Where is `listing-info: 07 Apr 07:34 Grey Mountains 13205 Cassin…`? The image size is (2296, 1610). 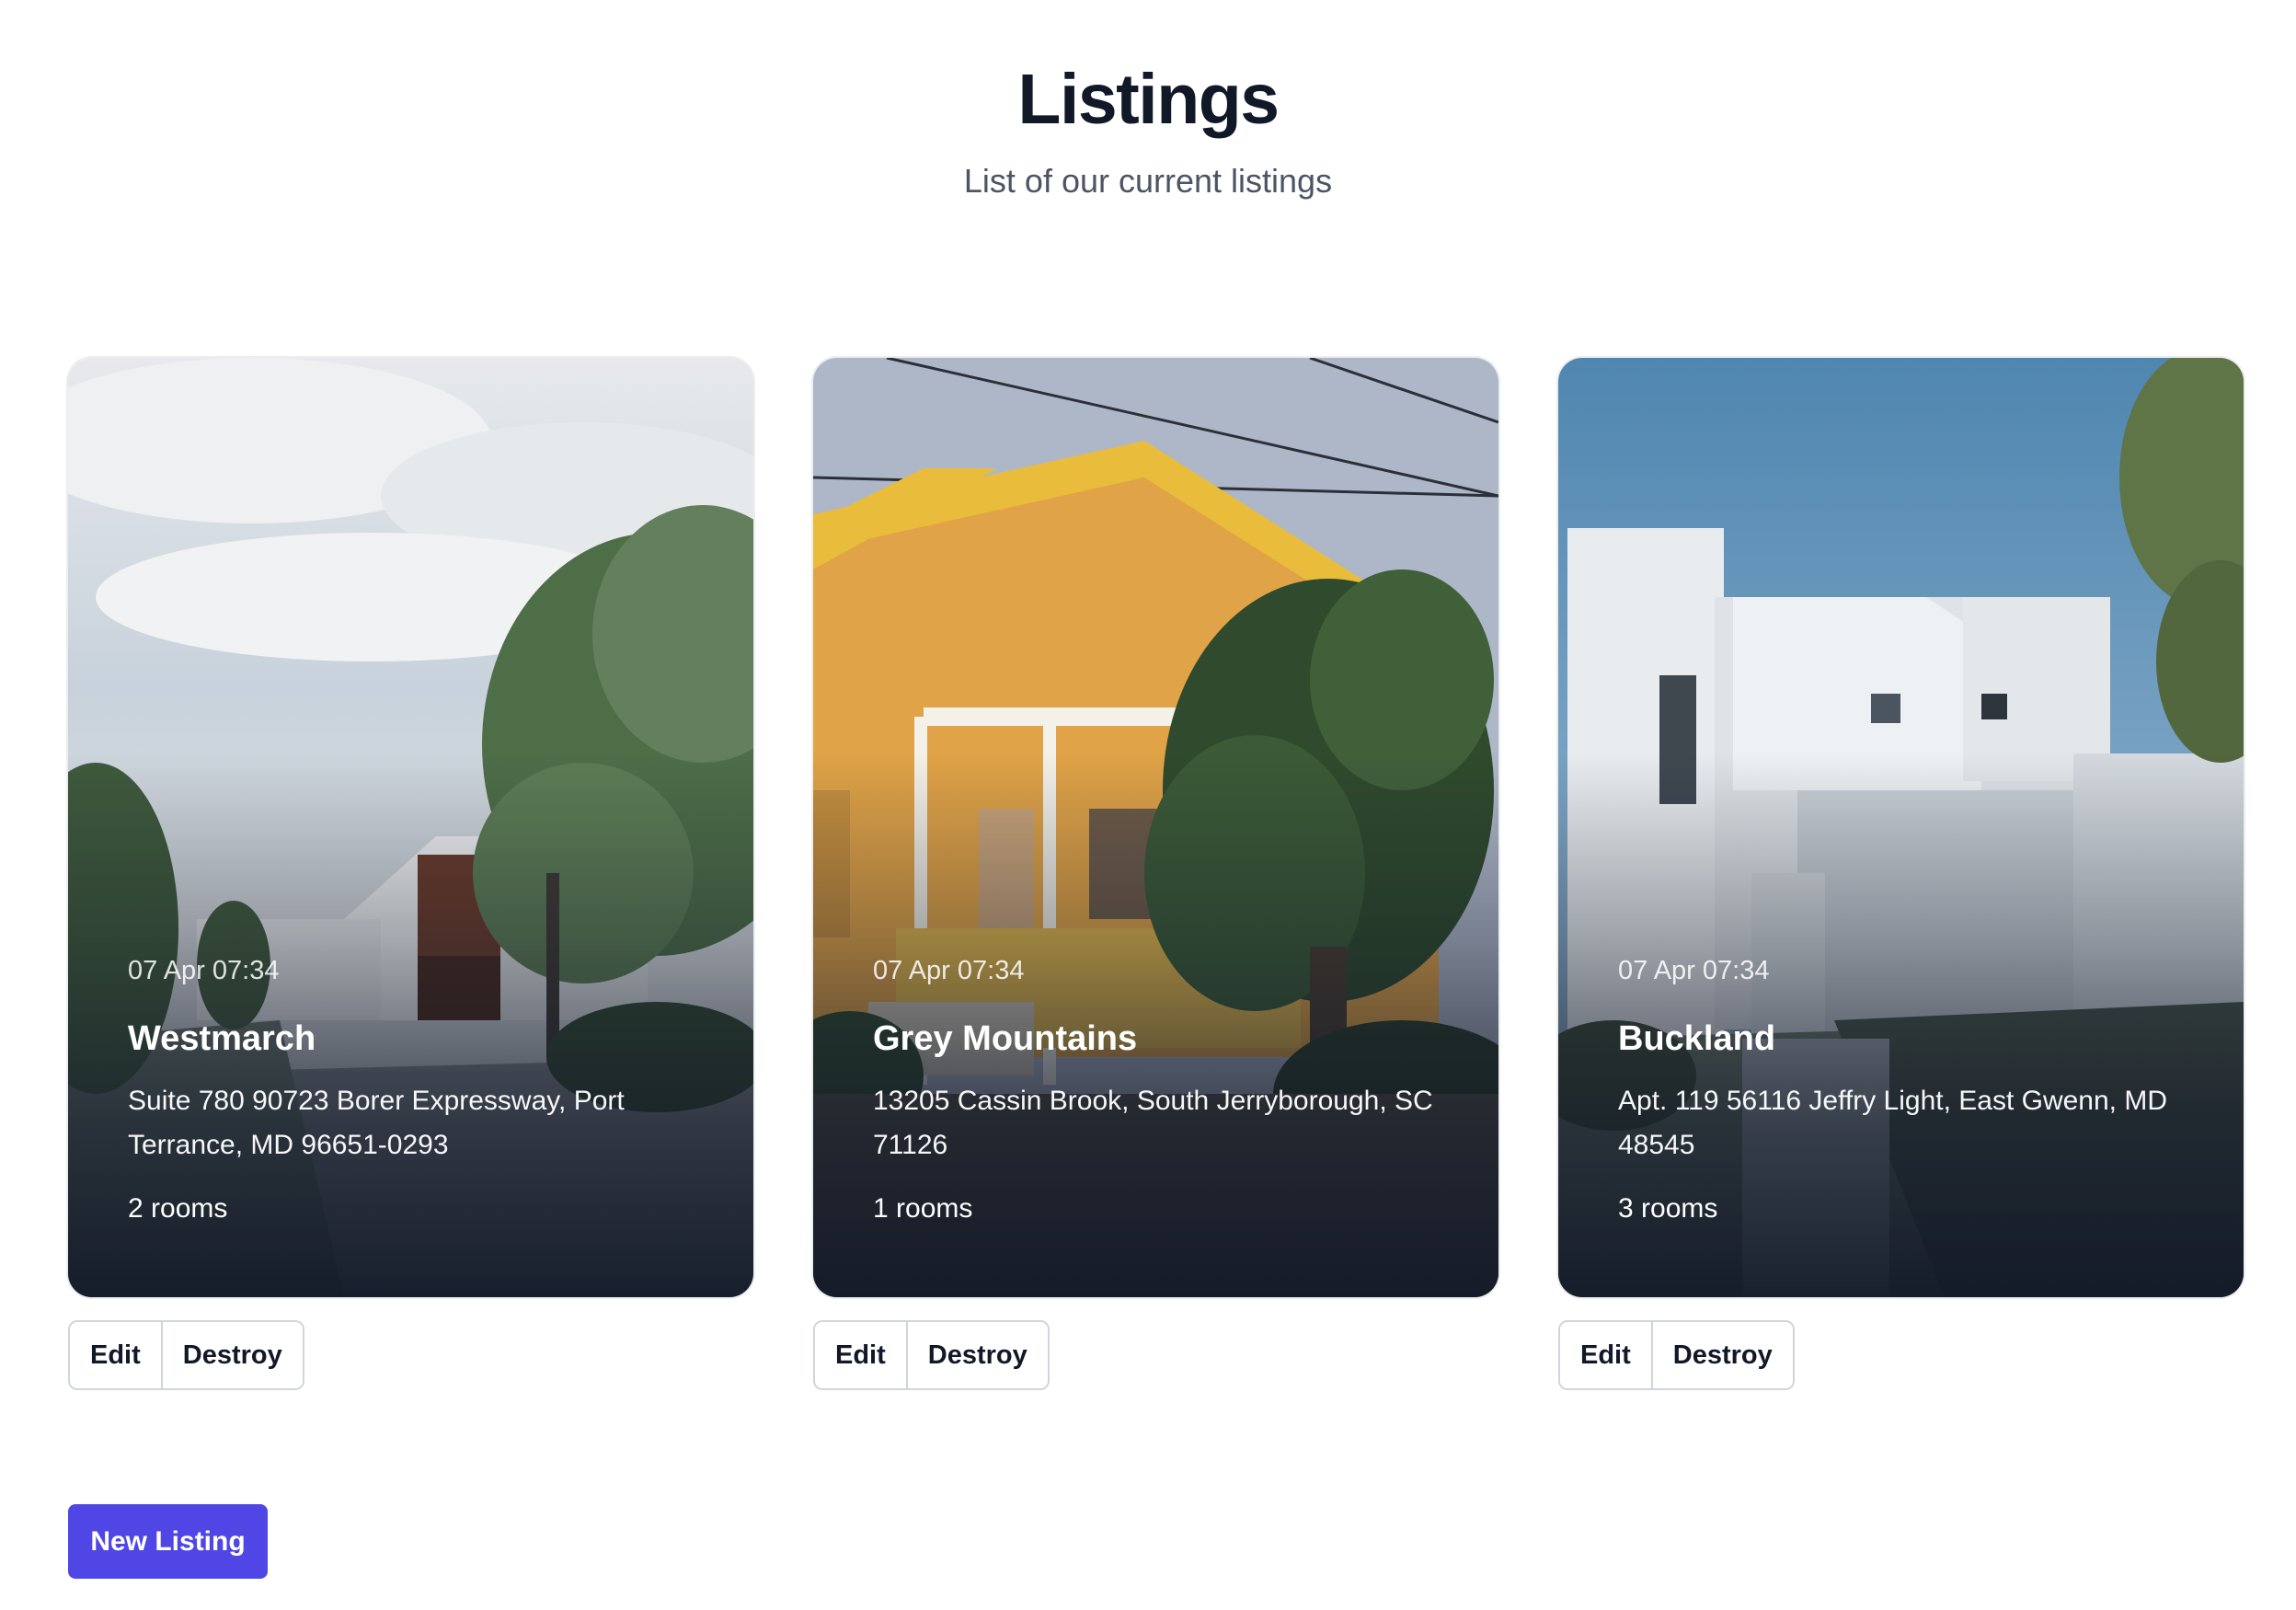
listing-info: 07 Apr 07:34 Grey Mountains 13205 Cassin… is located at coordinates (1158, 1090).